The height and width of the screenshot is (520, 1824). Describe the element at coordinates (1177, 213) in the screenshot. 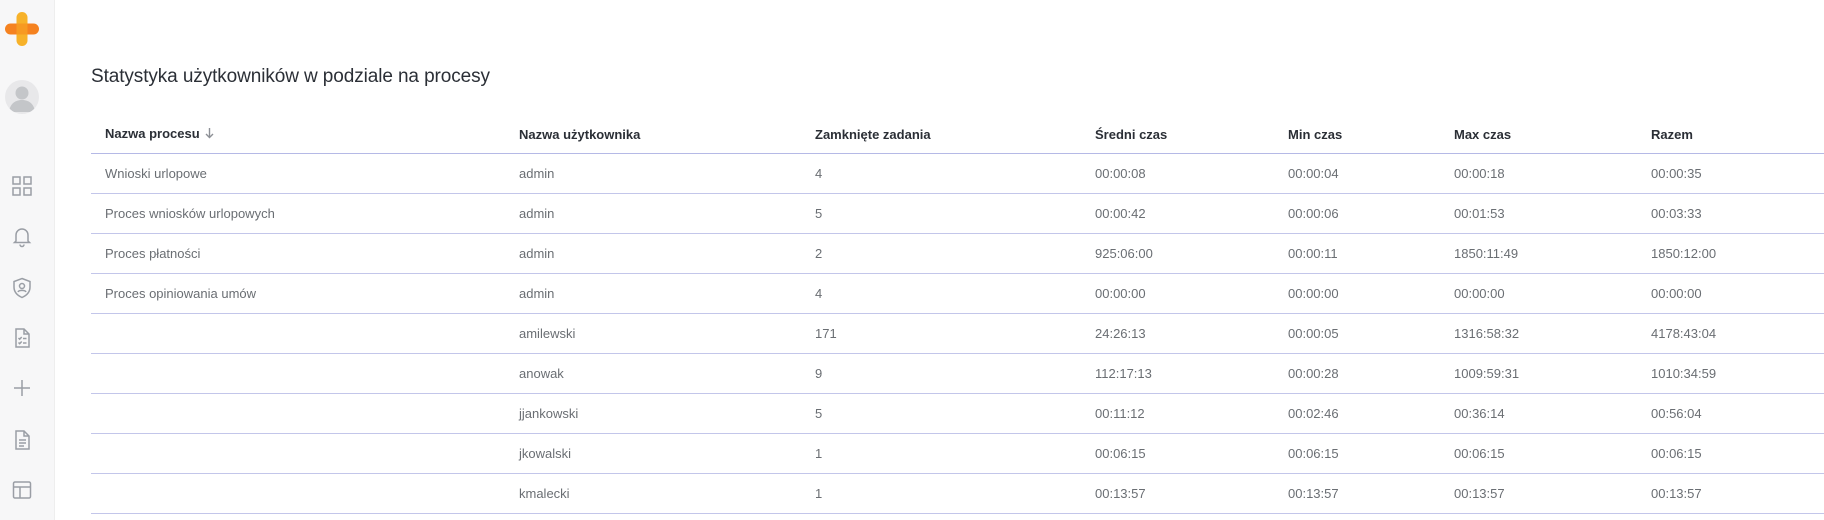

I see `cell-avg-time: 00:00:42` at that location.